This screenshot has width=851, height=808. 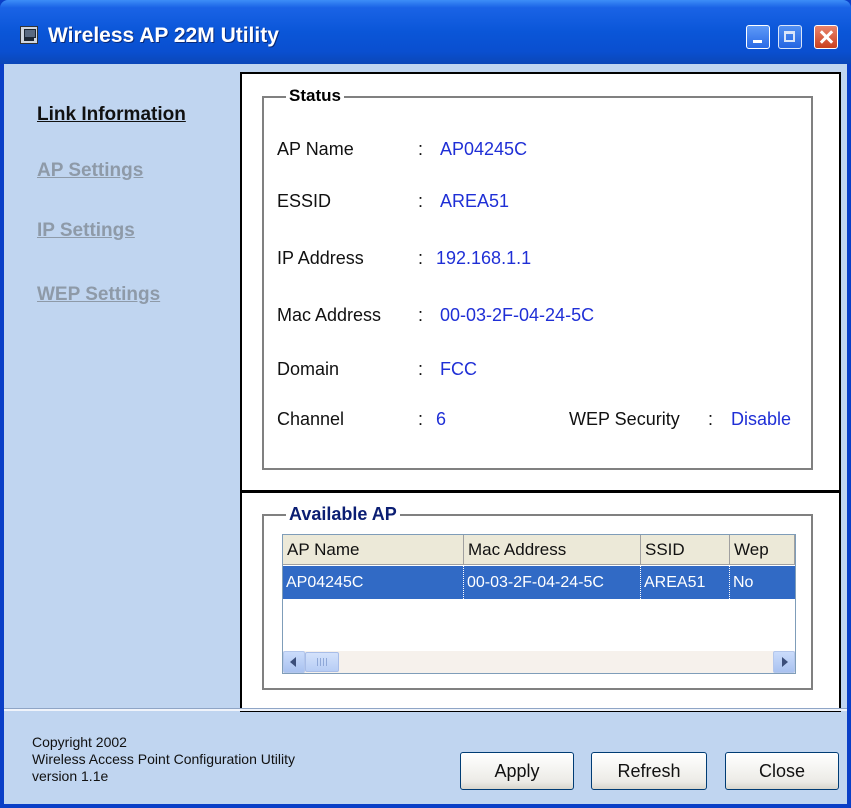 What do you see at coordinates (163, 35) in the screenshot?
I see `window-title: Wireless AP 22M Utility` at bounding box center [163, 35].